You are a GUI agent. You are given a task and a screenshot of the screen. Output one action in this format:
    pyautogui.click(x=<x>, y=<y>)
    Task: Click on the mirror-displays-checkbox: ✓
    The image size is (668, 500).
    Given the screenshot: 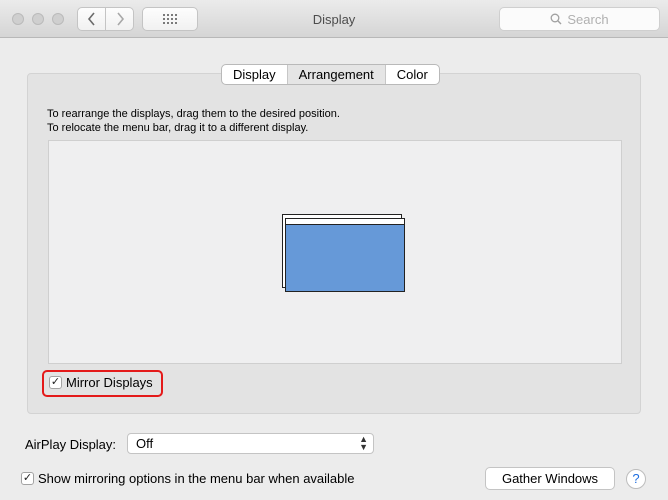 What is the action you would take?
    pyautogui.click(x=55, y=382)
    